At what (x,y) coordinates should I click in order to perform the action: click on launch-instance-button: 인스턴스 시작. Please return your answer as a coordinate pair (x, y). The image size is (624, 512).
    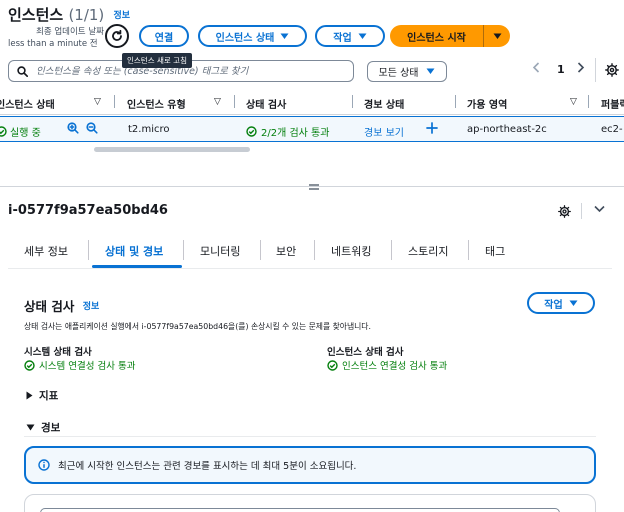
    Looking at the image, I should click on (436, 36).